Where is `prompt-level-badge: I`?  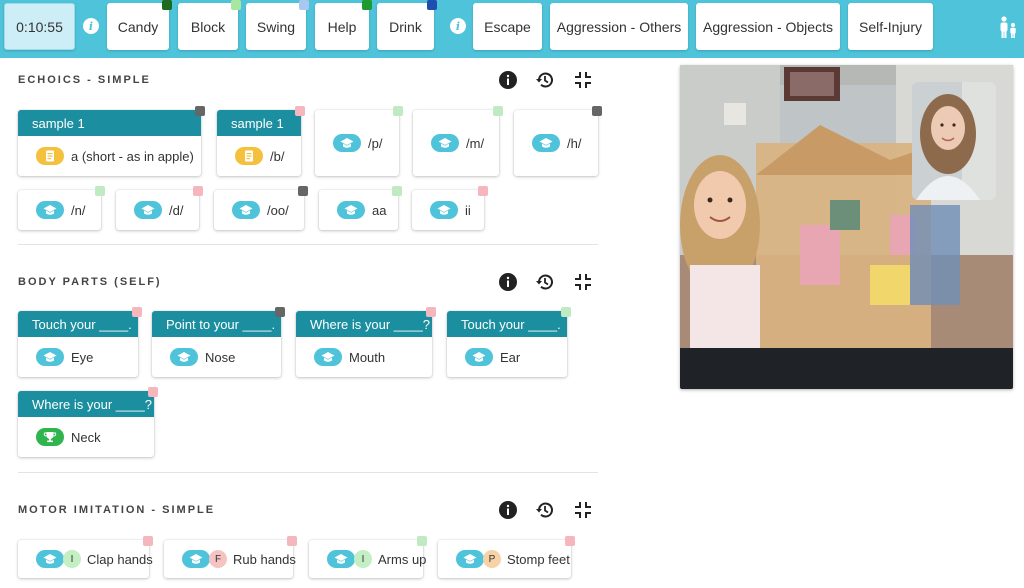
prompt-level-badge: I is located at coordinates (363, 559).